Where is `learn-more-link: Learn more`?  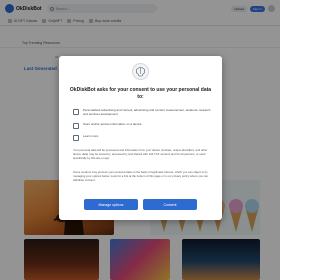
learn-more-link: Learn more is located at coordinates (148, 136).